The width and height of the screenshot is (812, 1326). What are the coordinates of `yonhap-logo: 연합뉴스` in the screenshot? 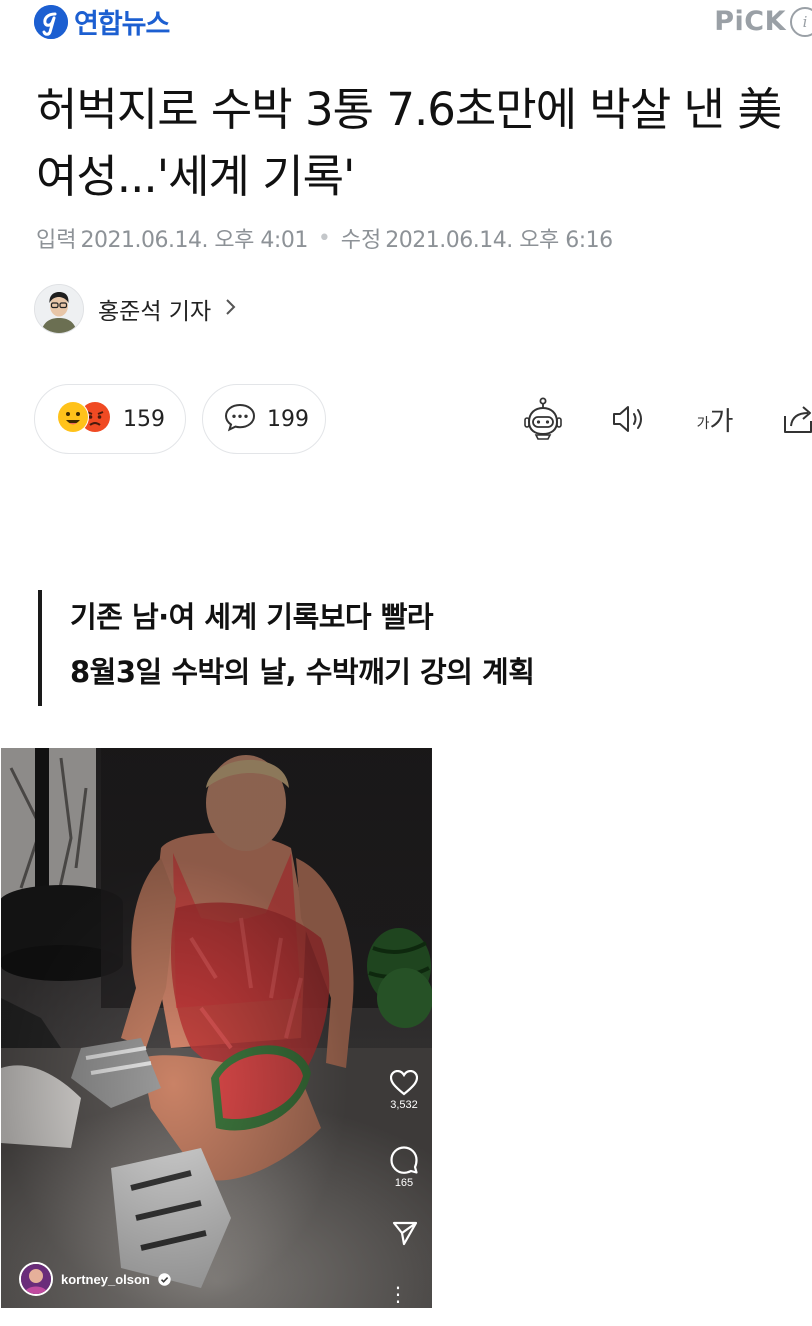 It's located at (102, 21).